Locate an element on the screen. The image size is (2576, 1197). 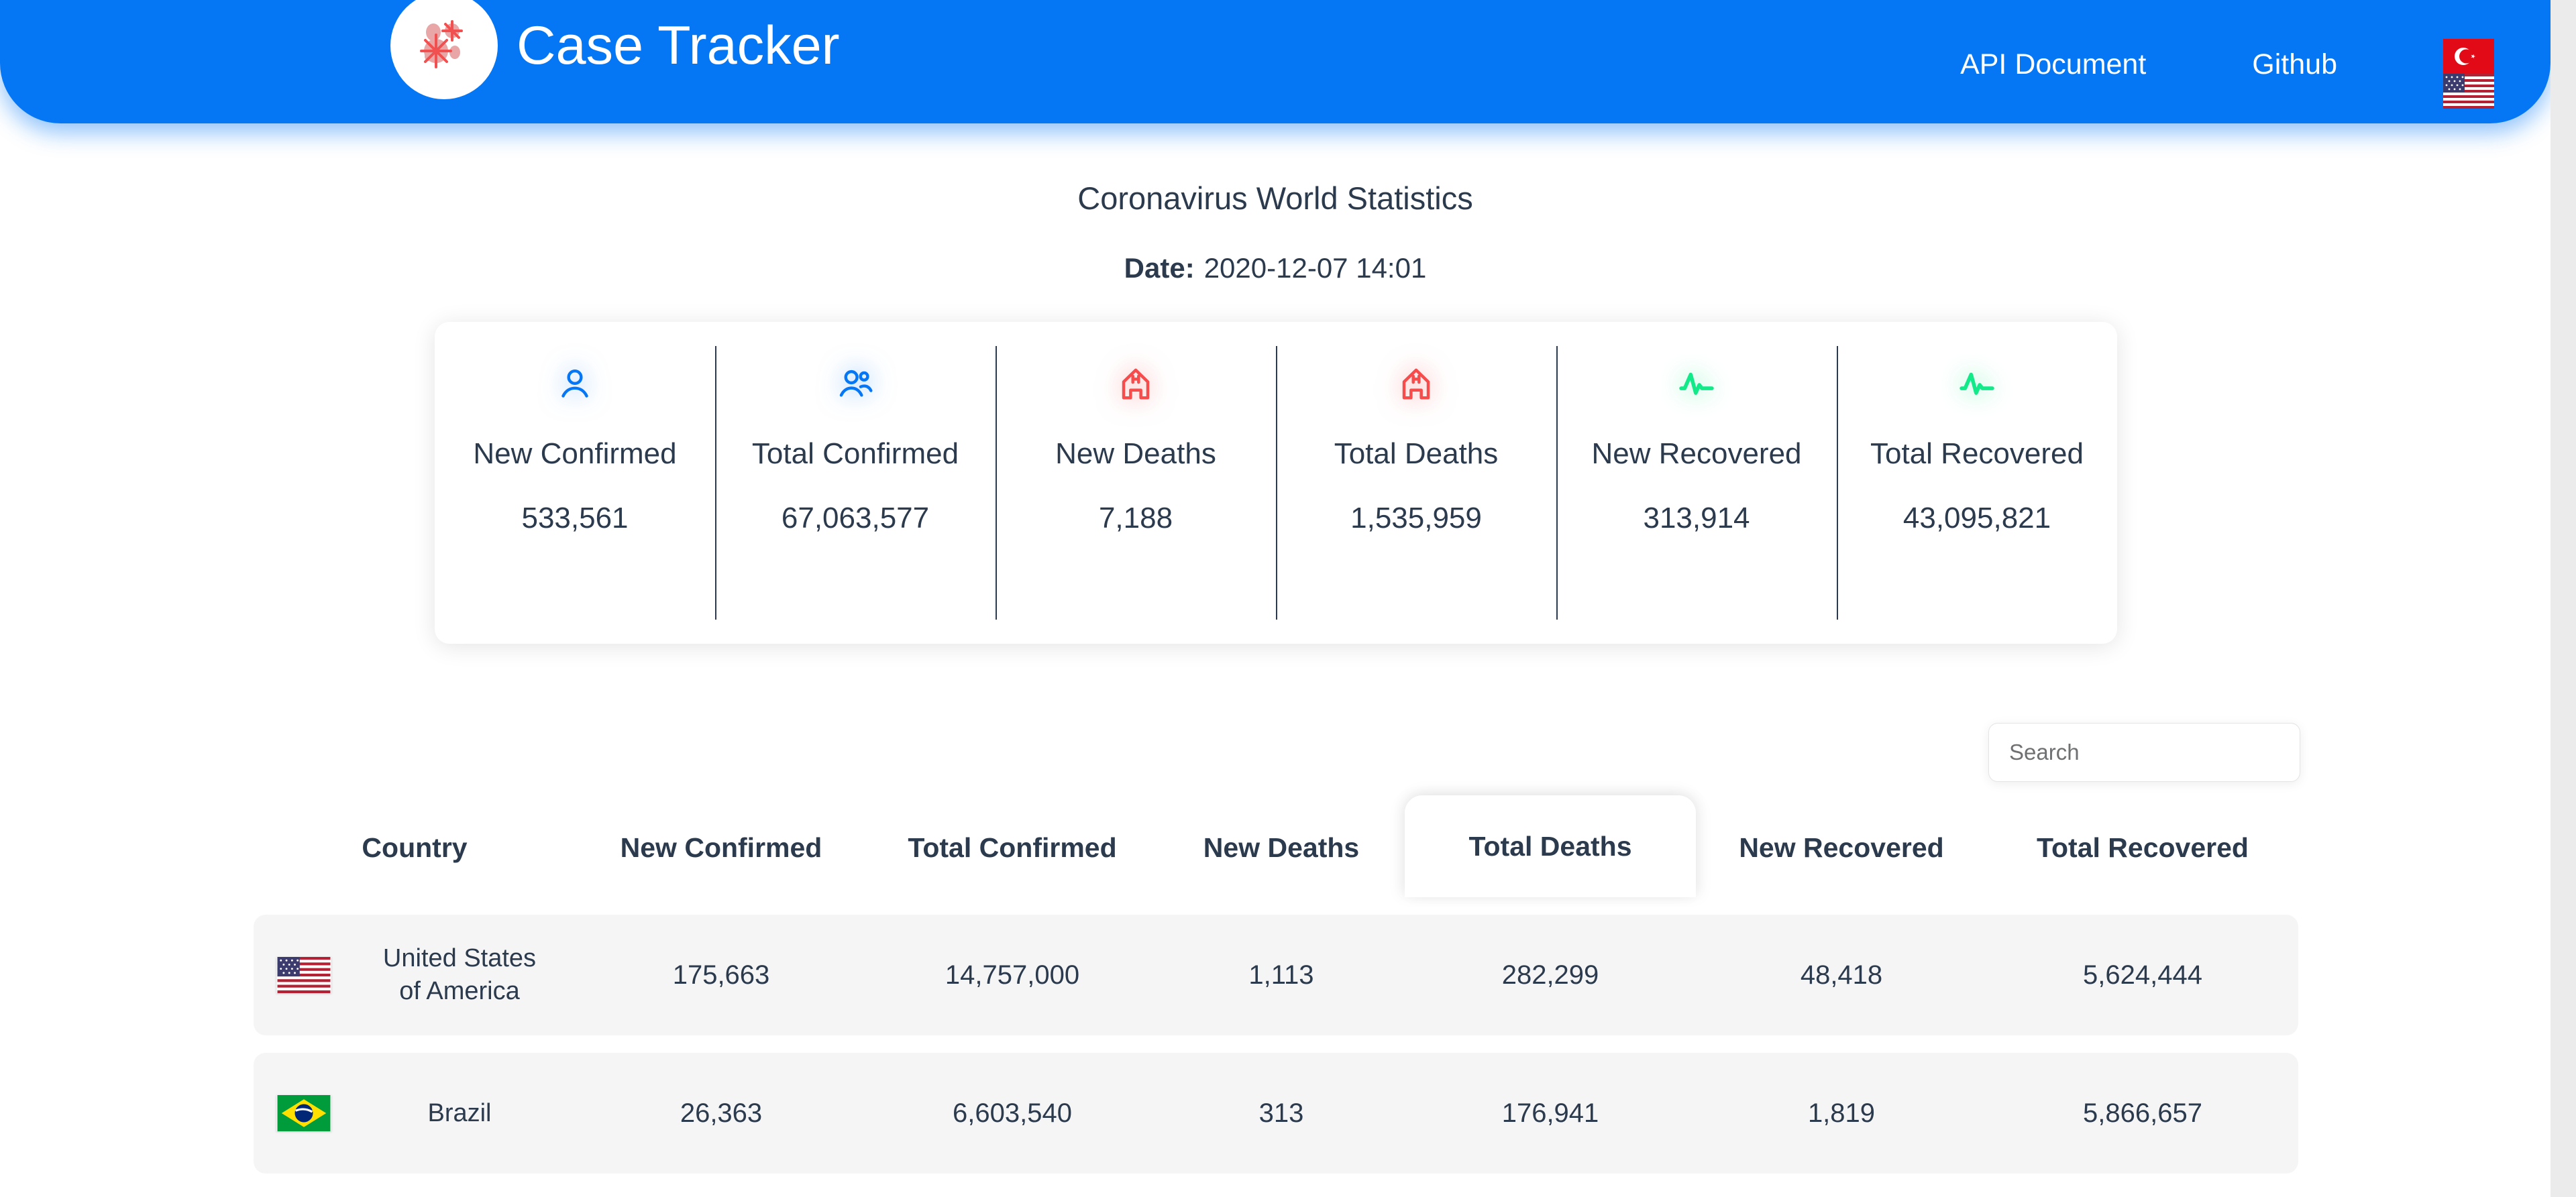
column-header-new-confirmed: New Confirmed is located at coordinates (721, 847).